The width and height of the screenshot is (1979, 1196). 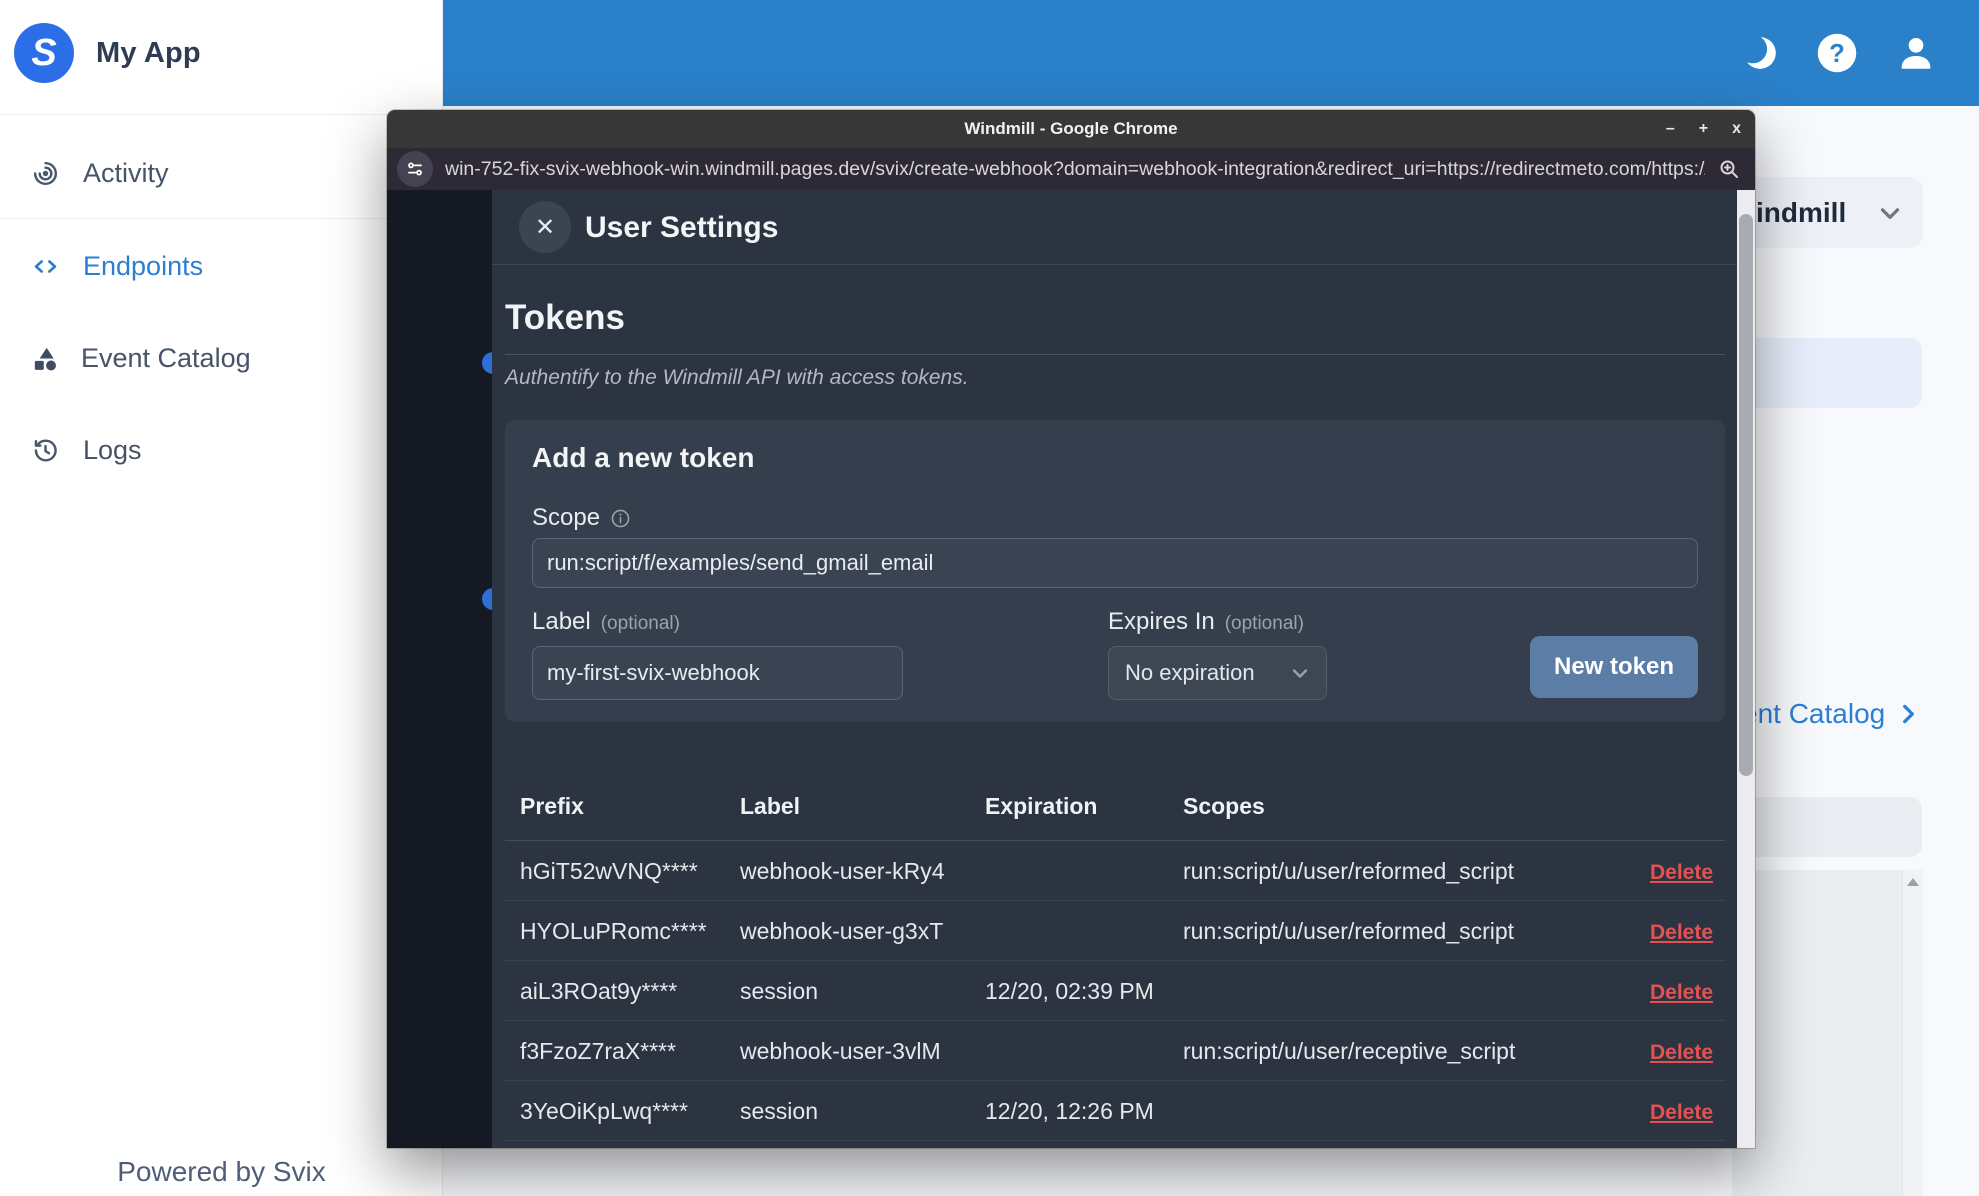 I want to click on token-prefix: f3FzoZ7raX****, so click(x=598, y=1051).